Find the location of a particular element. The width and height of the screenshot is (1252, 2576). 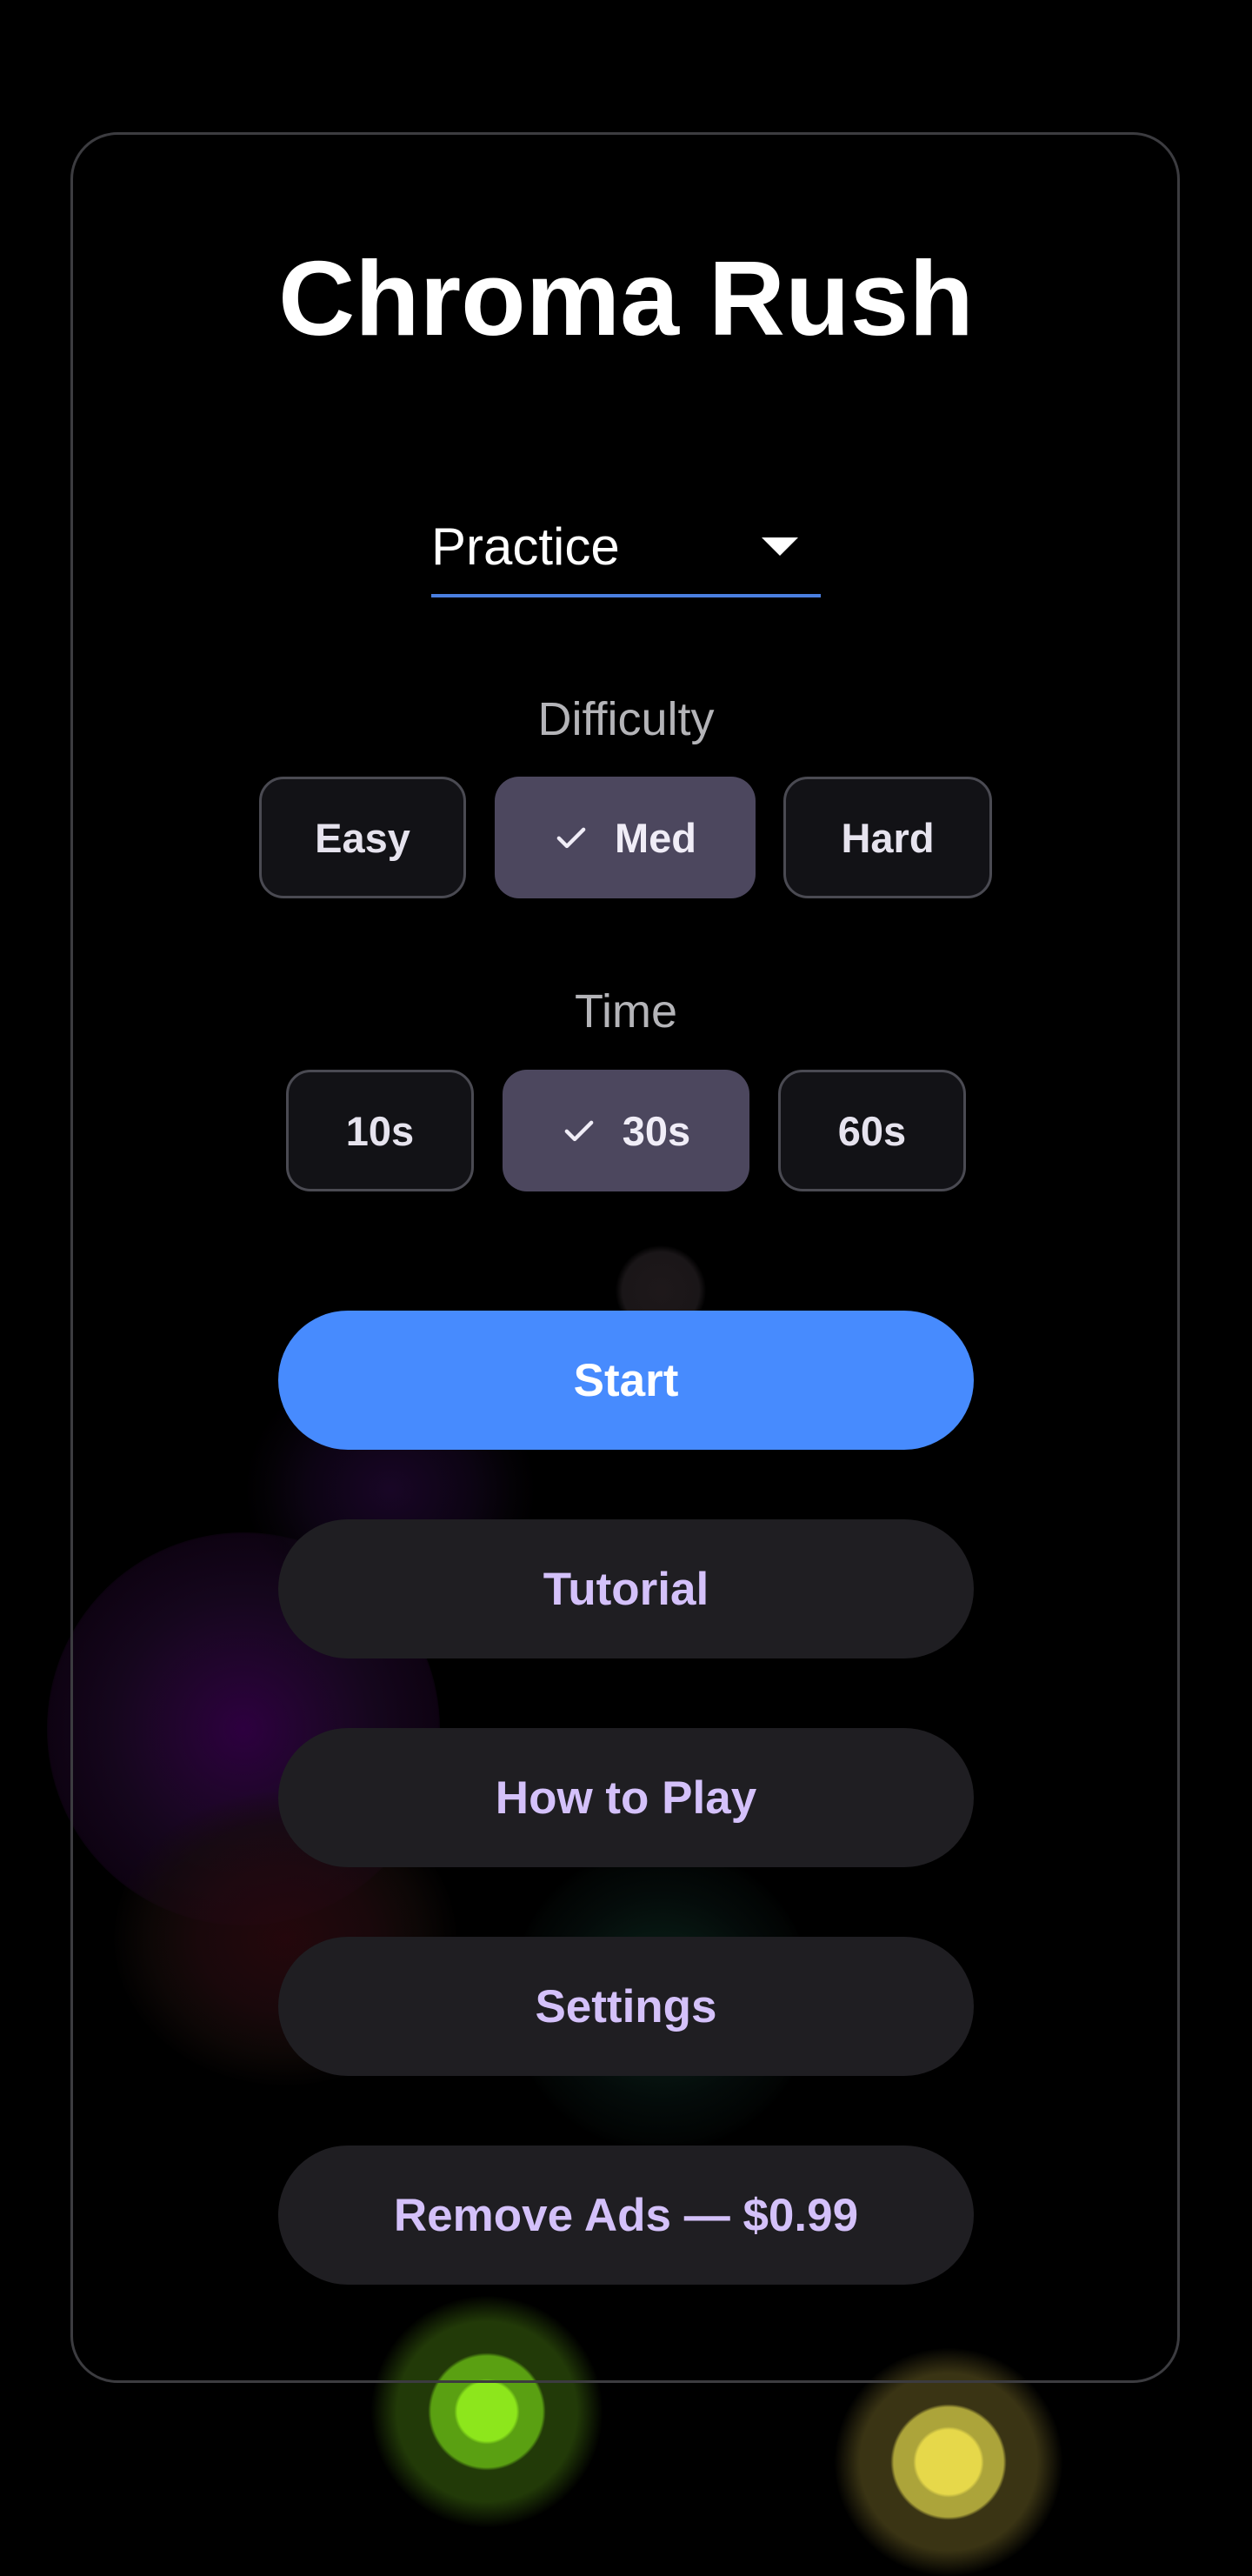

mode-dropdown-value: Practice is located at coordinates (525, 546).